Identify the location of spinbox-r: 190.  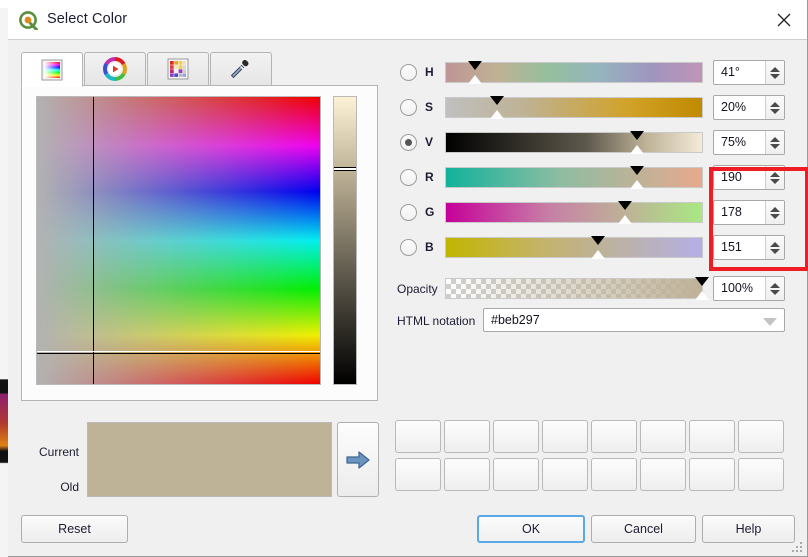
(749, 177).